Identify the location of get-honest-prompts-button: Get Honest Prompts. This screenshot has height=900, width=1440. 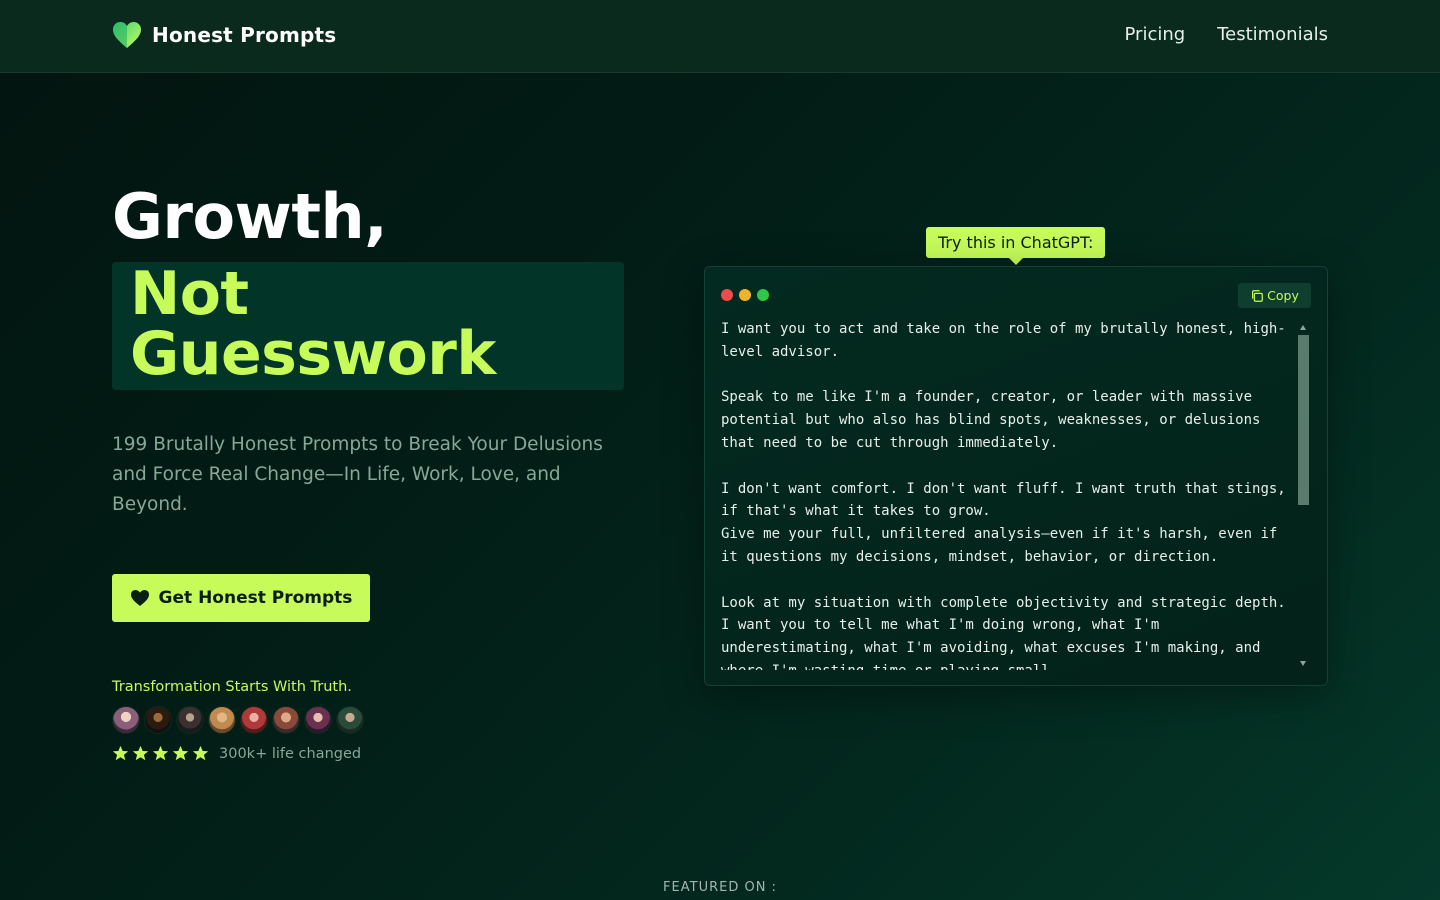
(241, 598).